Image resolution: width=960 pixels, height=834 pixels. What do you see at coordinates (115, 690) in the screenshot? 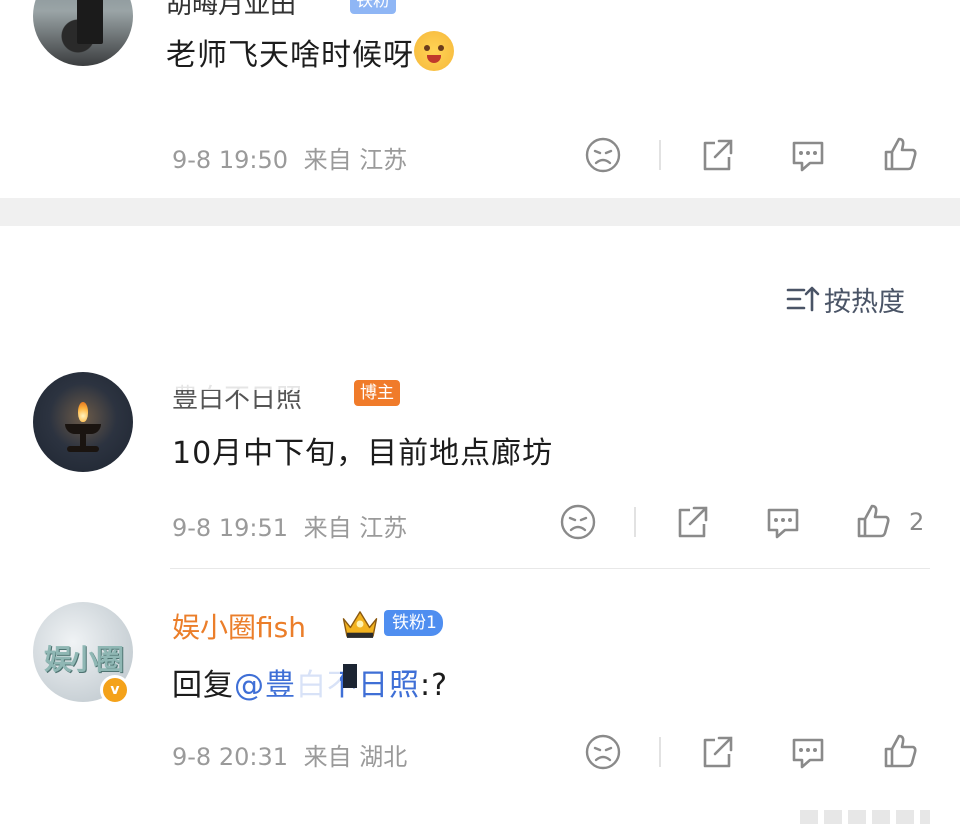
I see `verified-icon: v` at bounding box center [115, 690].